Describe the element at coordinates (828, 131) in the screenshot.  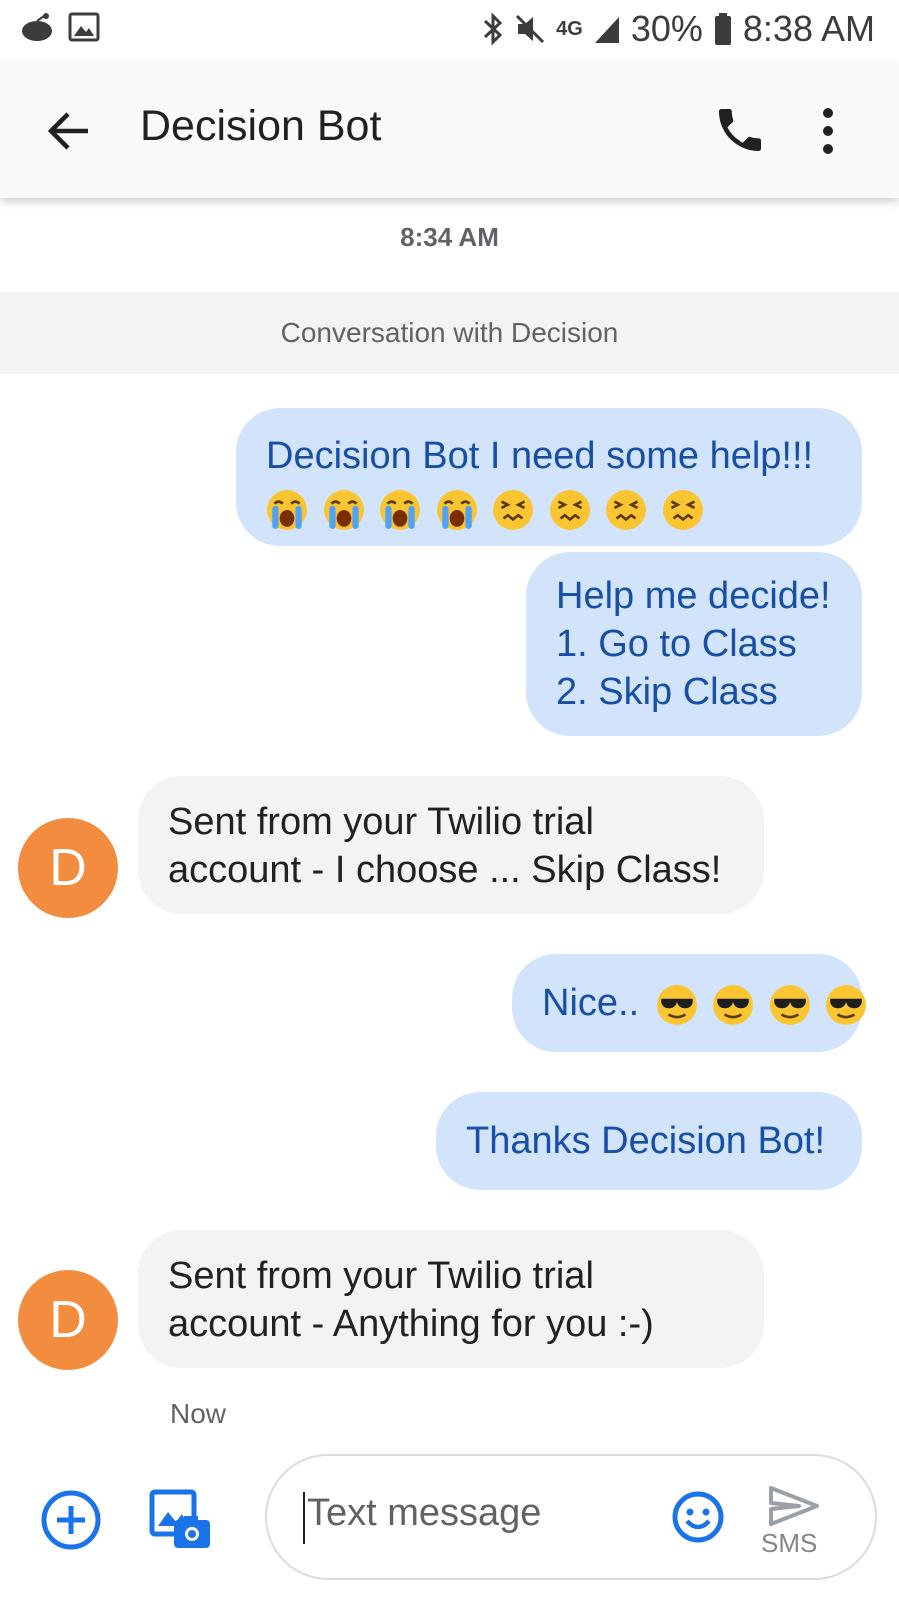
I see `more-vert-icon` at that location.